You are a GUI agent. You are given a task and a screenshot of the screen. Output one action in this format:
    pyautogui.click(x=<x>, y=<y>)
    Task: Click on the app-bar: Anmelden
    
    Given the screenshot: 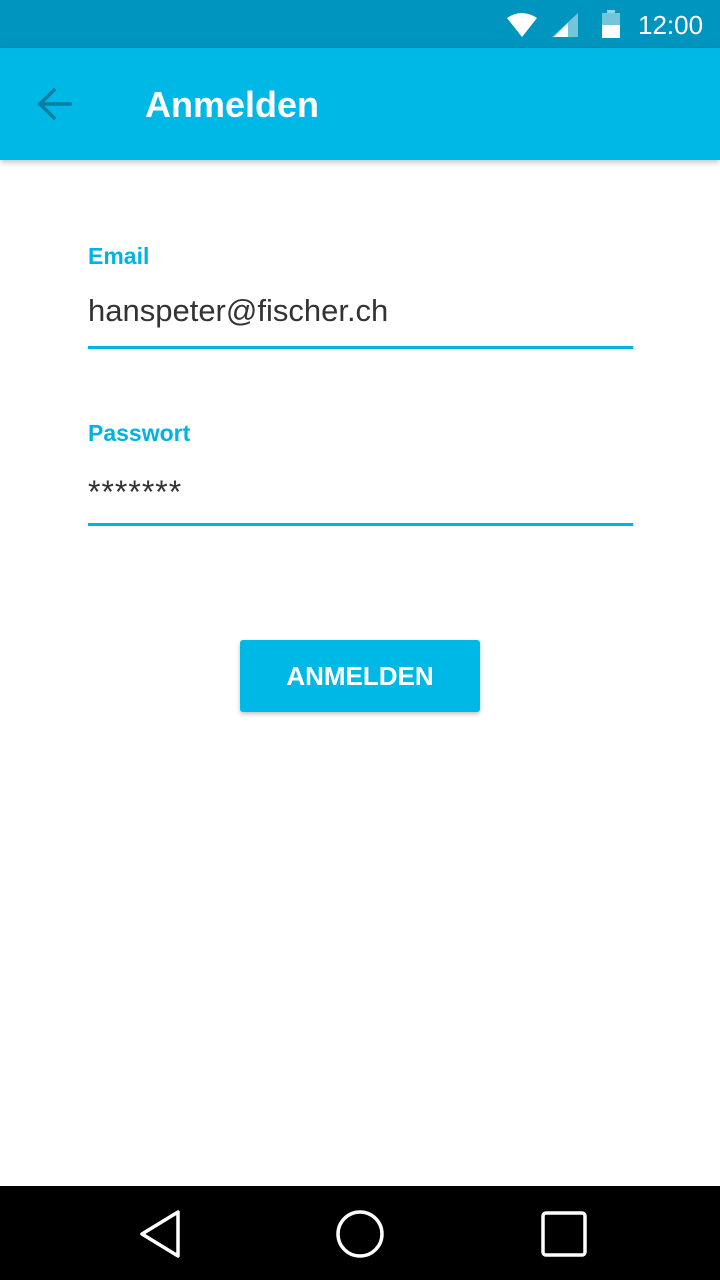 What is the action you would take?
    pyautogui.click(x=360, y=104)
    